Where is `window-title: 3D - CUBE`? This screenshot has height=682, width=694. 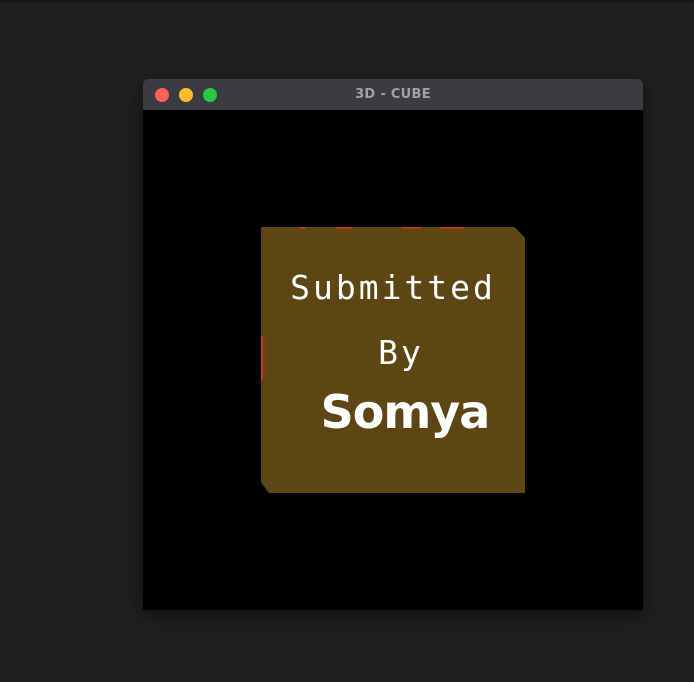
window-title: 3D - CUBE is located at coordinates (393, 94).